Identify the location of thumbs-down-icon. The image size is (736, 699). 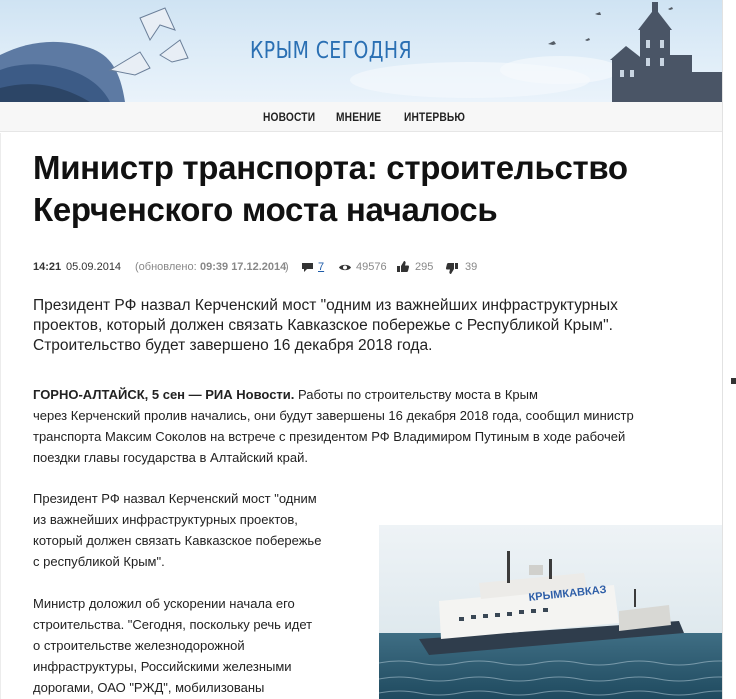
(452, 270).